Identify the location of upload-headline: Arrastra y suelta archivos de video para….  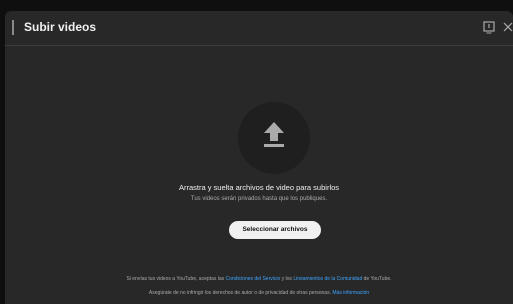
(259, 187).